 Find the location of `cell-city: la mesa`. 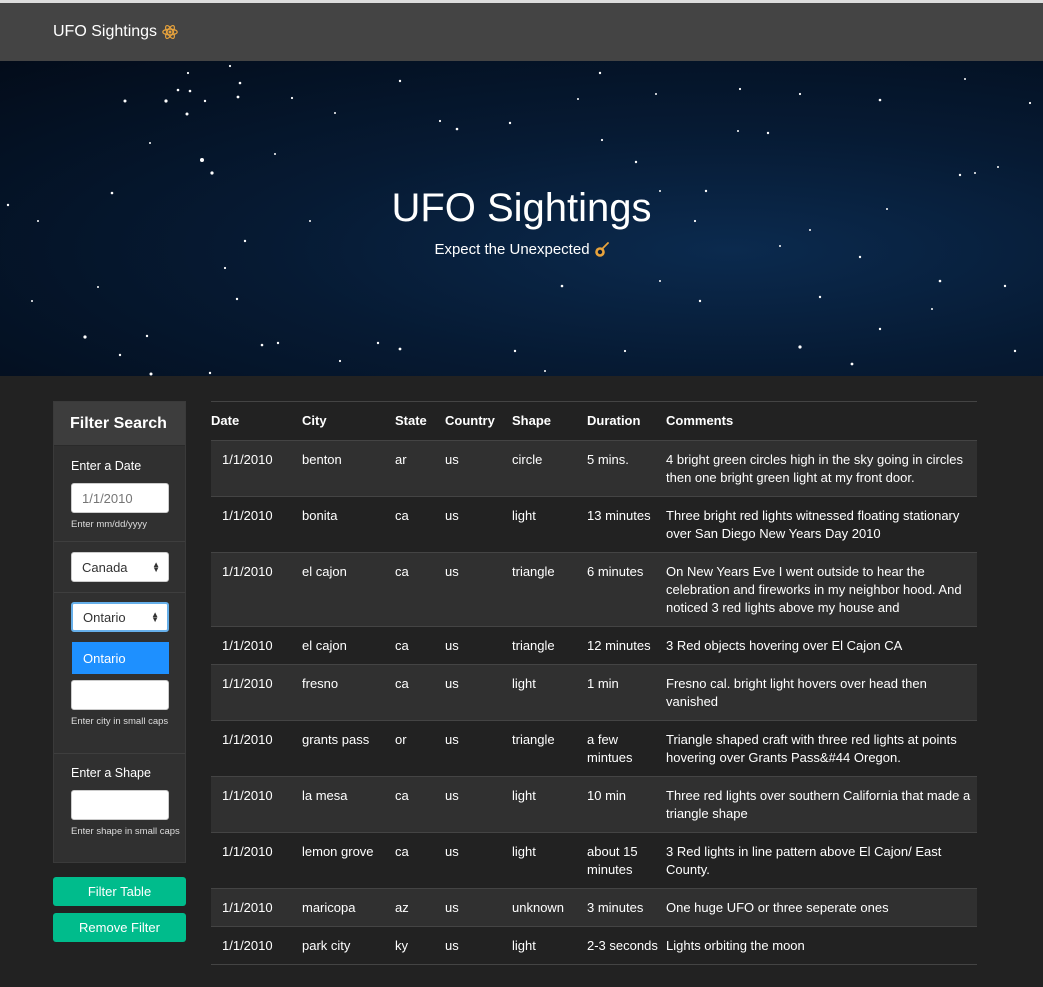

cell-city: la mesa is located at coordinates (325, 795).